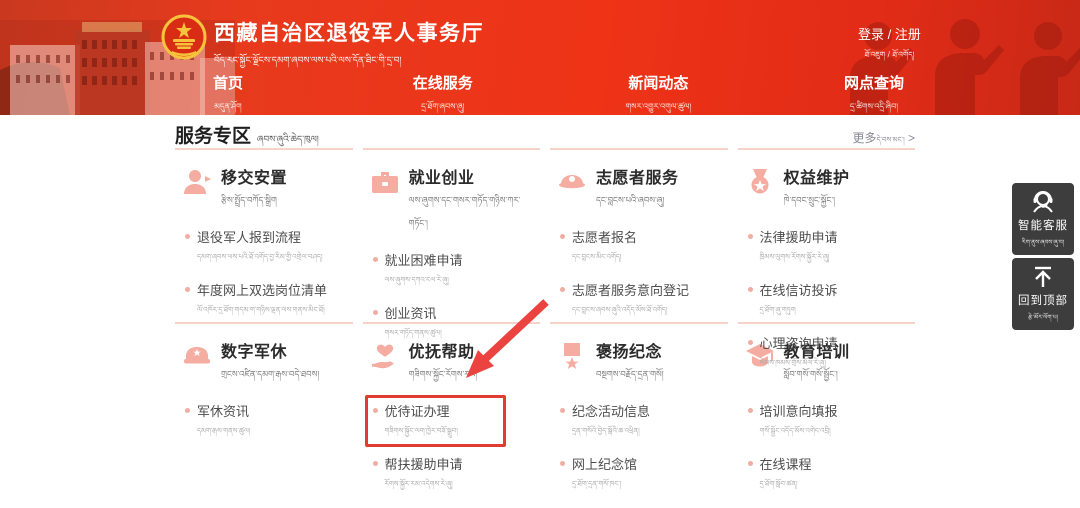 Image resolution: width=1080 pixels, height=508 pixels. What do you see at coordinates (254, 178) in the screenshot?
I see `card-title: 移交安置` at bounding box center [254, 178].